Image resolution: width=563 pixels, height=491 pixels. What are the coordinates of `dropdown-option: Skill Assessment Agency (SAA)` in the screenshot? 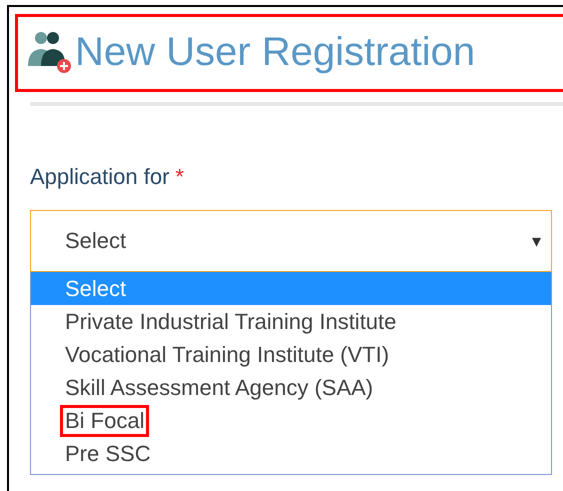 It's located at (291, 387).